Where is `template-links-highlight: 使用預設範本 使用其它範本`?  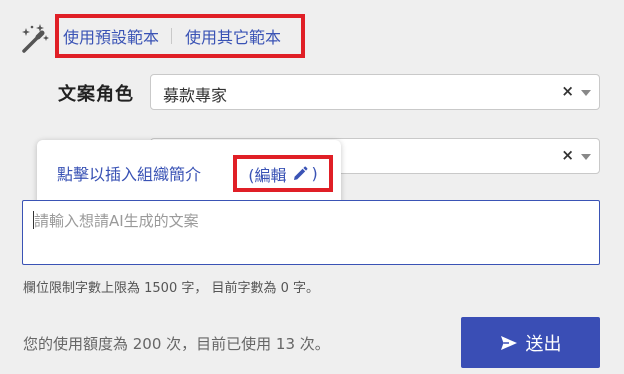 template-links-highlight: 使用預設範本 使用其它範本 is located at coordinates (180, 36).